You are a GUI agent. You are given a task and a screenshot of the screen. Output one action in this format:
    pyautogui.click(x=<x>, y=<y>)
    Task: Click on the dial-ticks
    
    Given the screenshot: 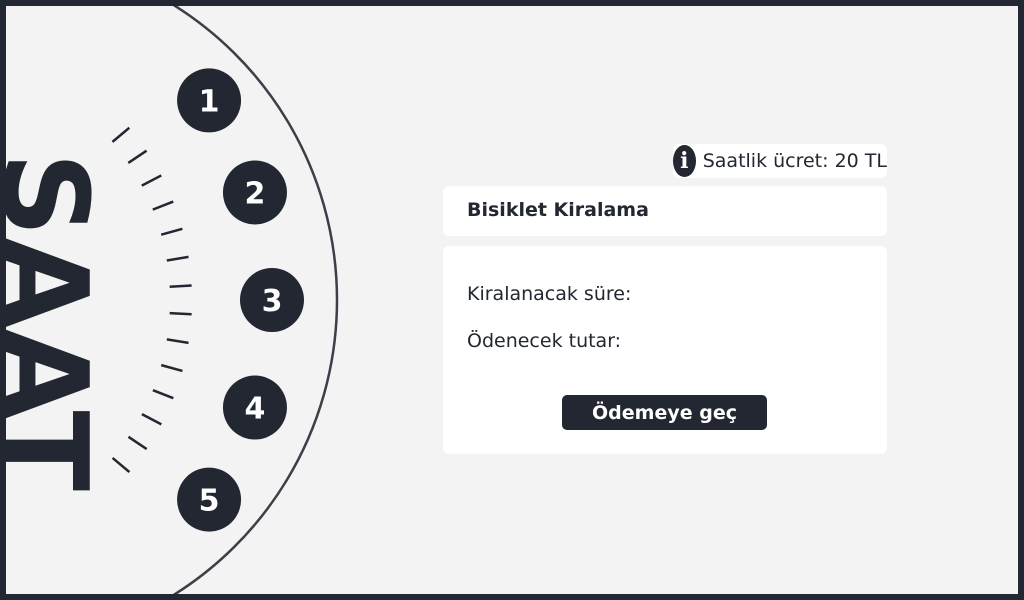 What is the action you would take?
    pyautogui.click(x=151, y=300)
    